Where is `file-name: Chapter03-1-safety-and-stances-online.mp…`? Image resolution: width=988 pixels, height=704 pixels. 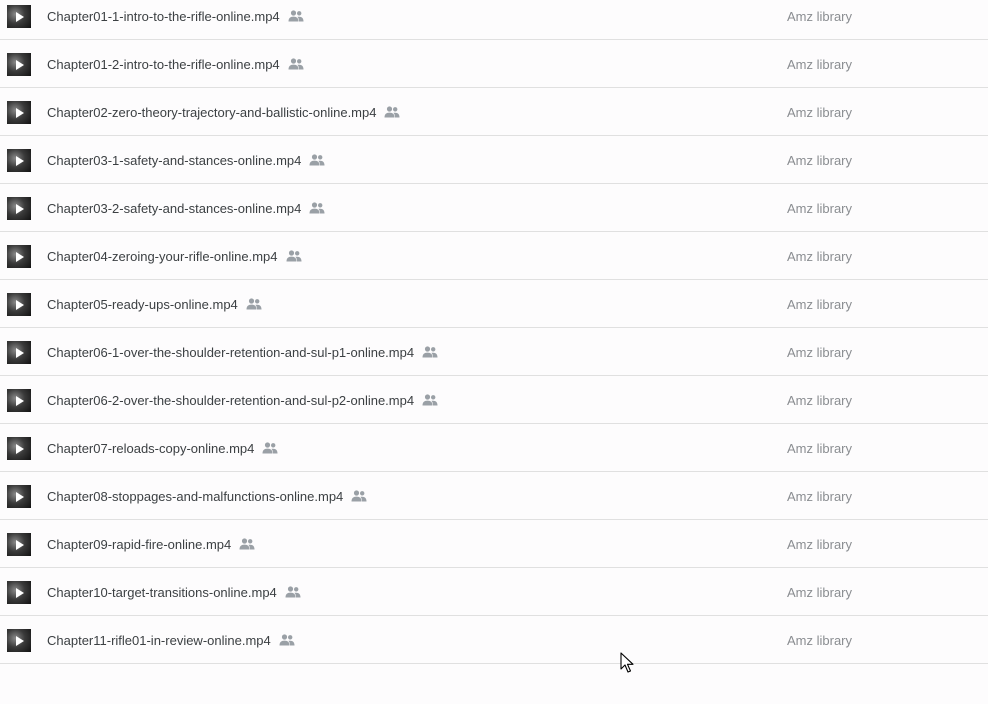
file-name: Chapter03-1-safety-and-stances-online.mp… is located at coordinates (174, 160).